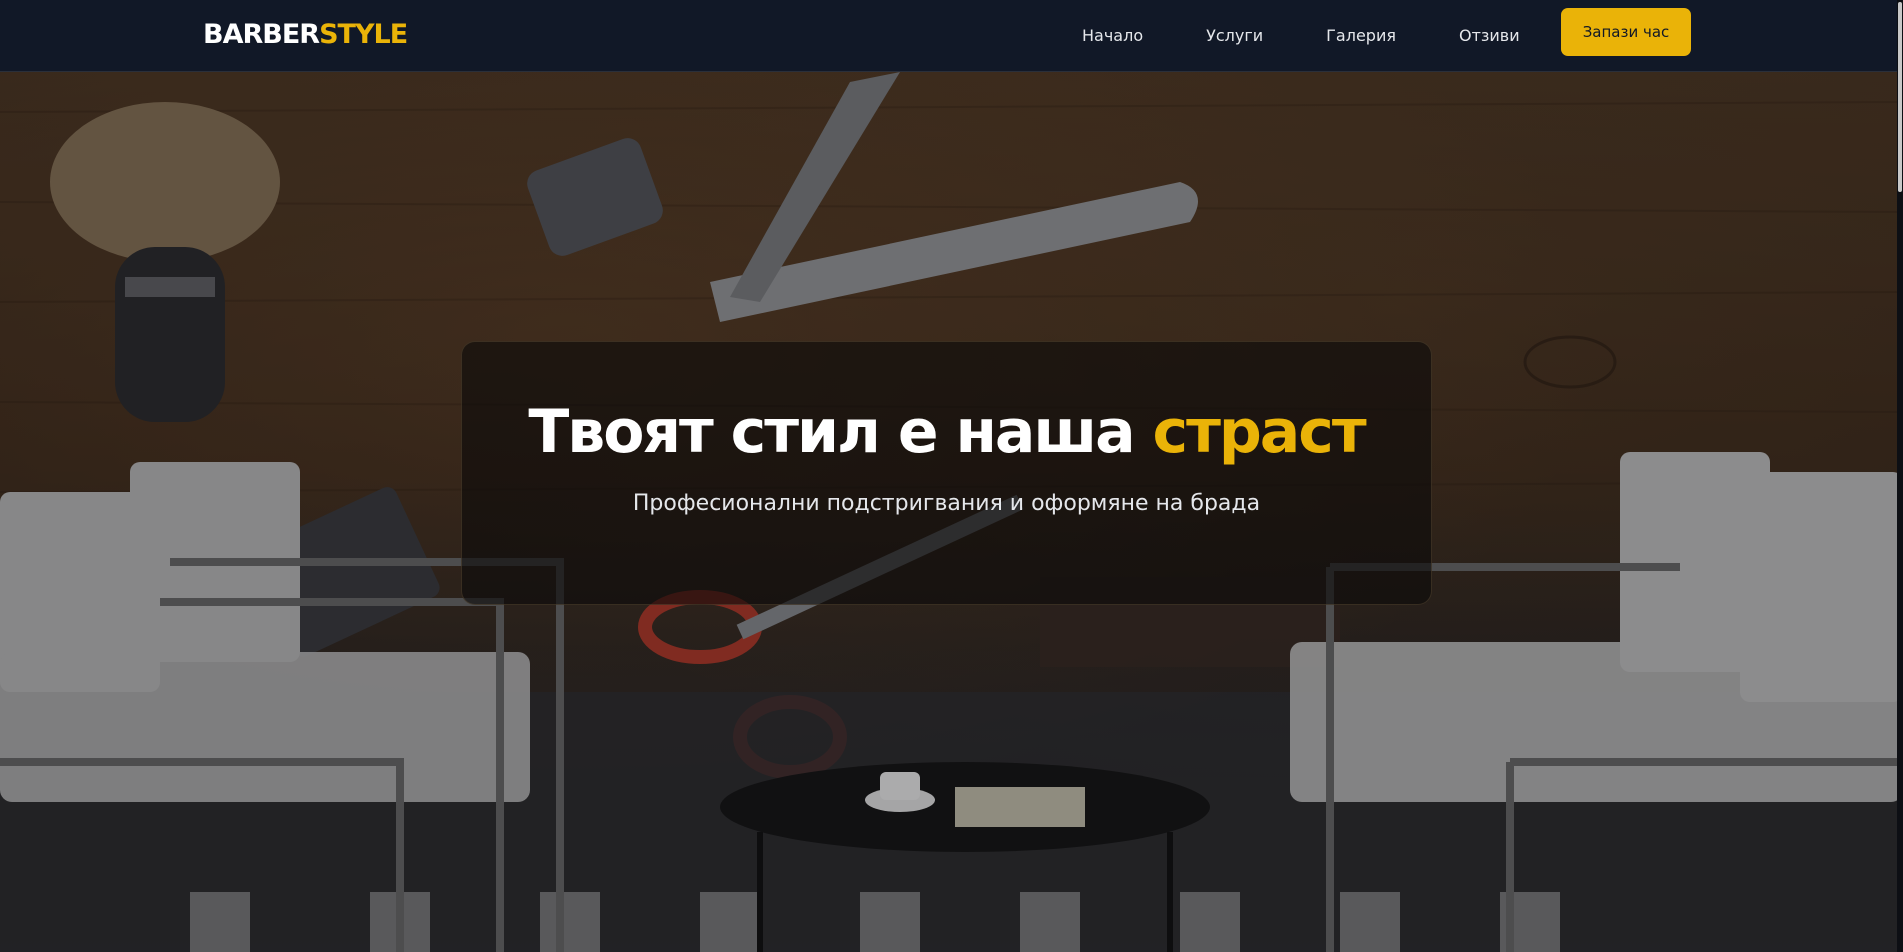  What do you see at coordinates (840, 432) in the screenshot?
I see `hero-title-main: Твоят стил е наша` at bounding box center [840, 432].